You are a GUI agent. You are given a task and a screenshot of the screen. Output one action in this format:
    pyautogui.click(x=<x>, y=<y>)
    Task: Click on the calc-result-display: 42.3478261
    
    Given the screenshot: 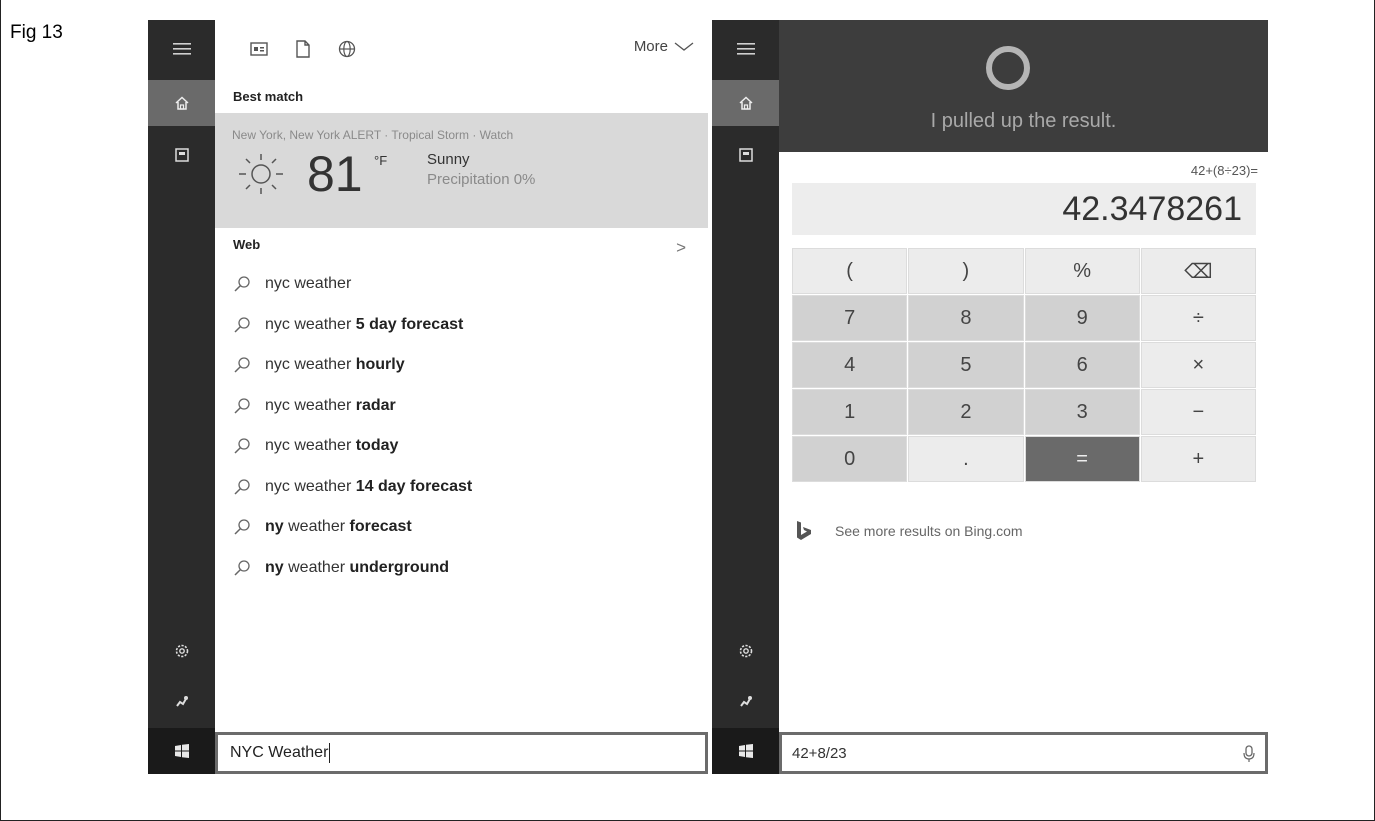 What is the action you would take?
    pyautogui.click(x=1024, y=209)
    